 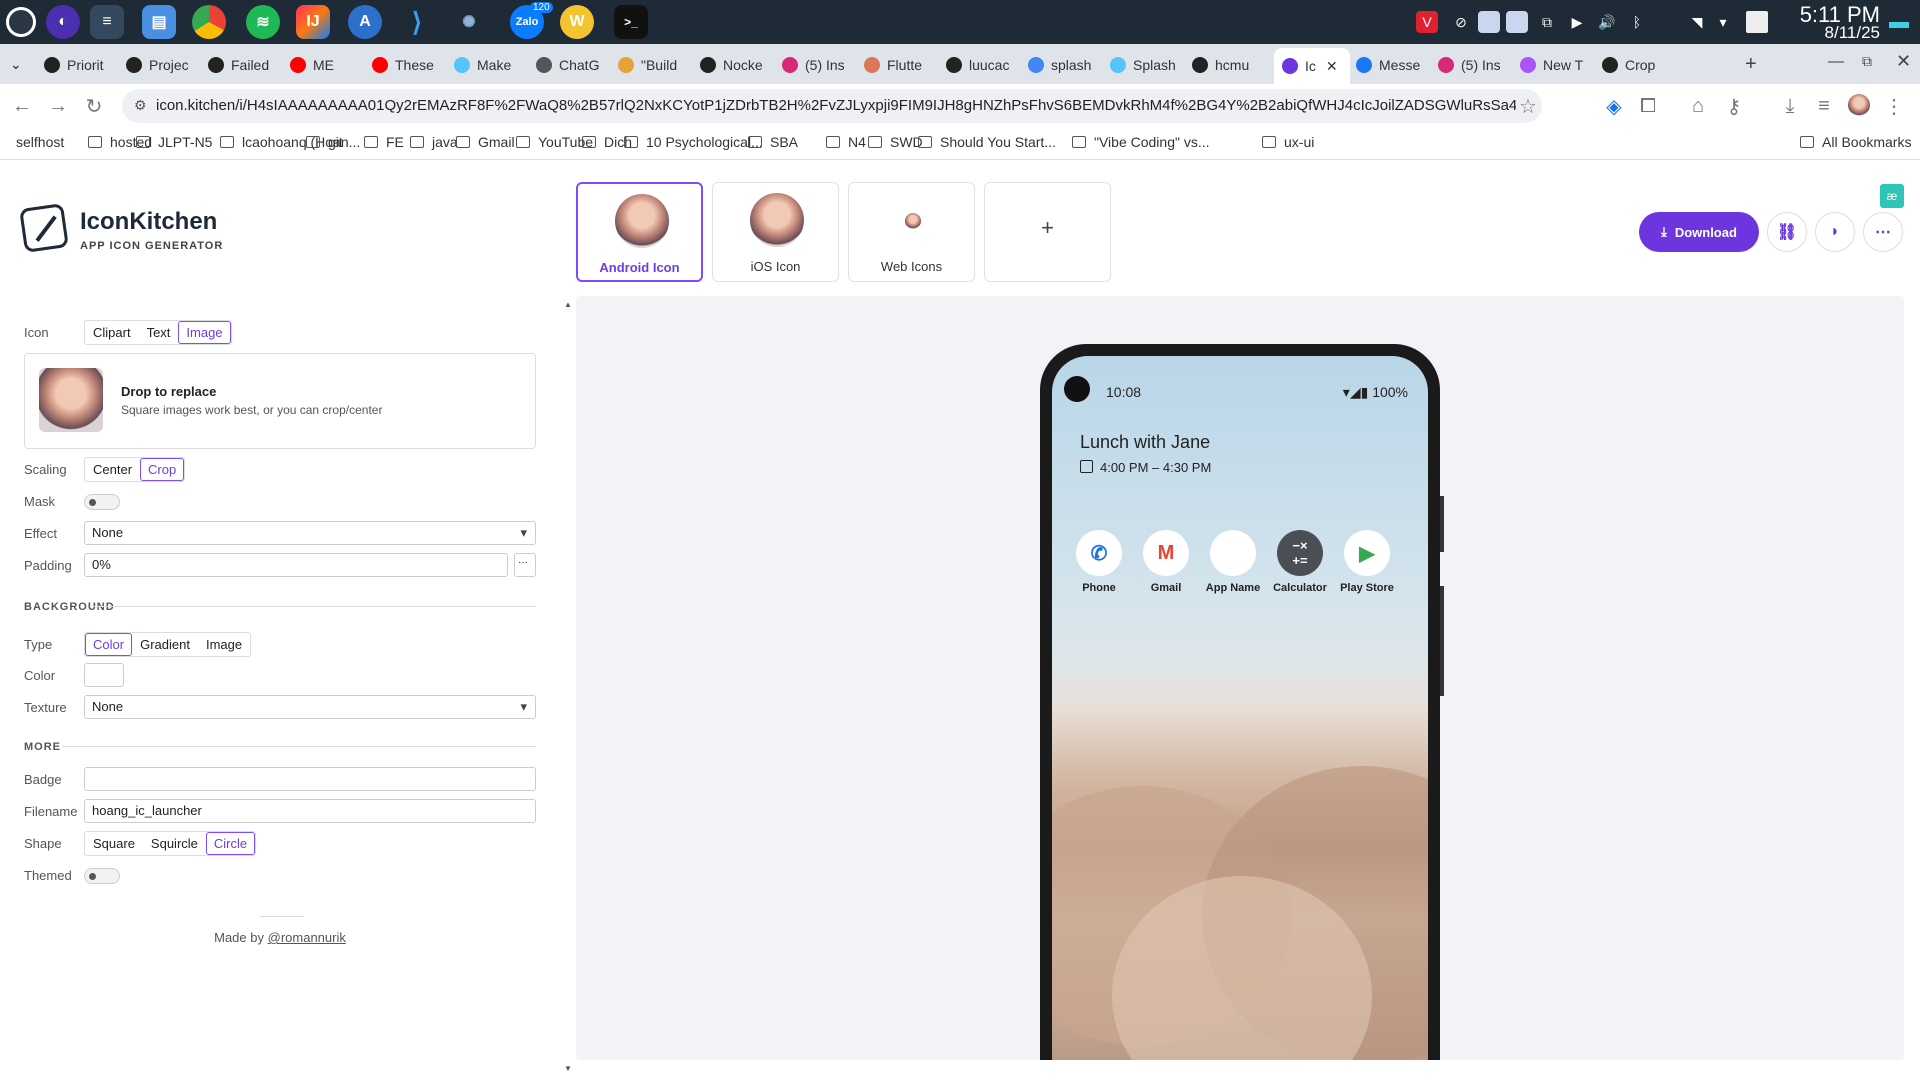 What do you see at coordinates (1394, 65) in the screenshot?
I see `browser-tab: Messe` at bounding box center [1394, 65].